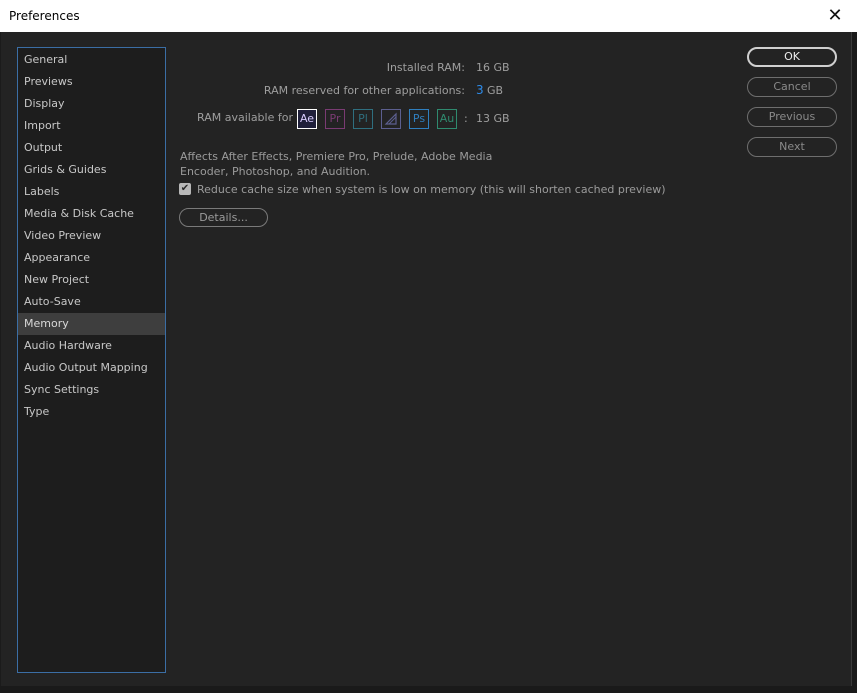 The image size is (857, 693). What do you see at coordinates (91, 104) in the screenshot?
I see `sidebar-item-display: Display` at bounding box center [91, 104].